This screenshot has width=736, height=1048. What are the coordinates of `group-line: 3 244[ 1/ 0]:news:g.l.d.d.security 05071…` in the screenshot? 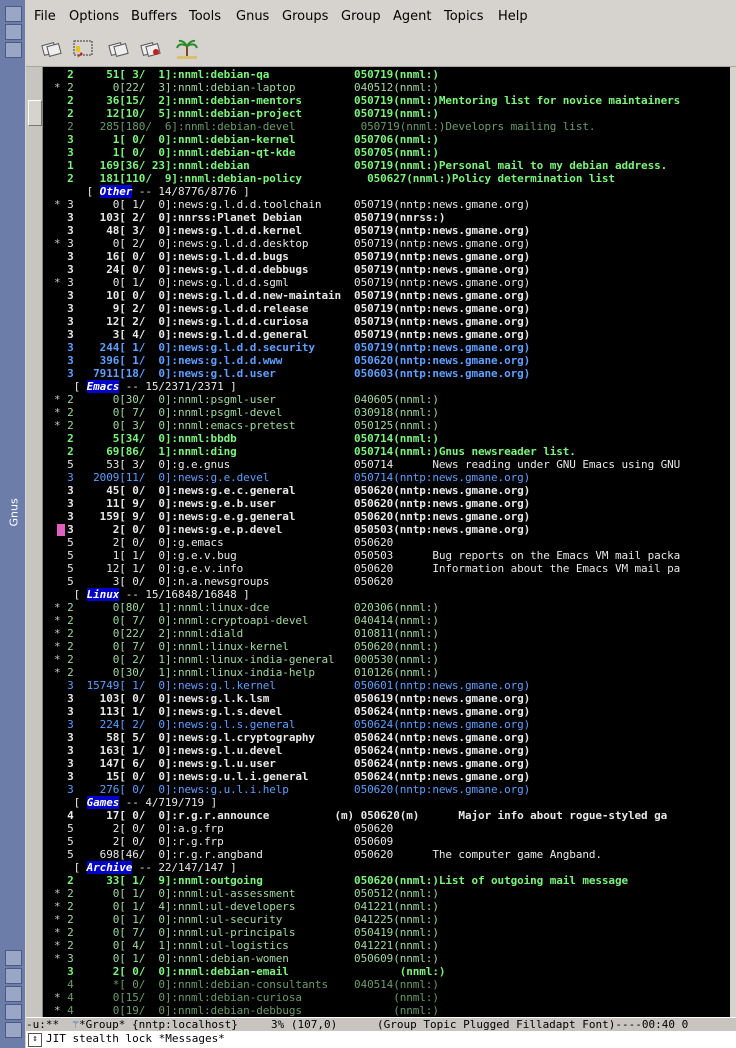 It's located at (292, 347).